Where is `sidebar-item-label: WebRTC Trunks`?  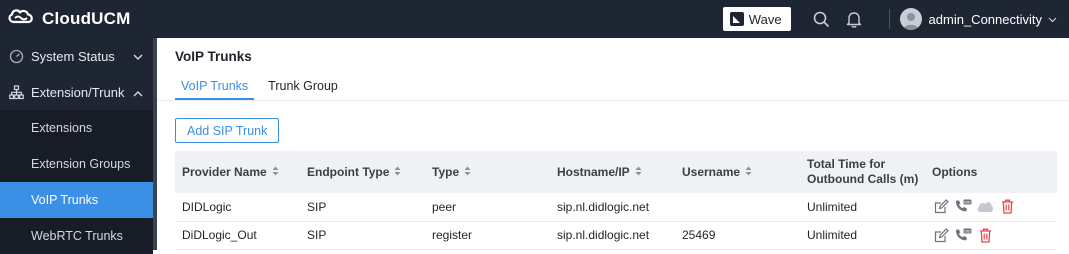
sidebar-item-label: WebRTC Trunks is located at coordinates (77, 236).